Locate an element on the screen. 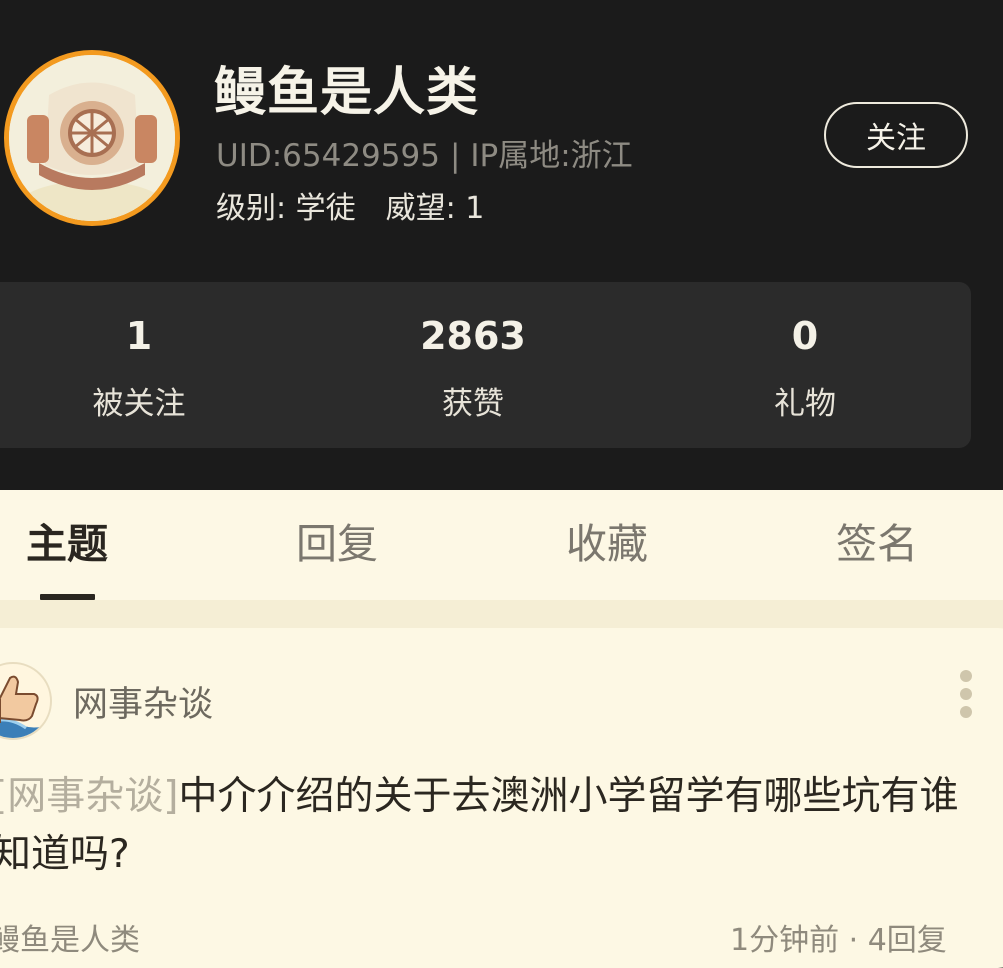  stat-value: 0 is located at coordinates (805, 336).